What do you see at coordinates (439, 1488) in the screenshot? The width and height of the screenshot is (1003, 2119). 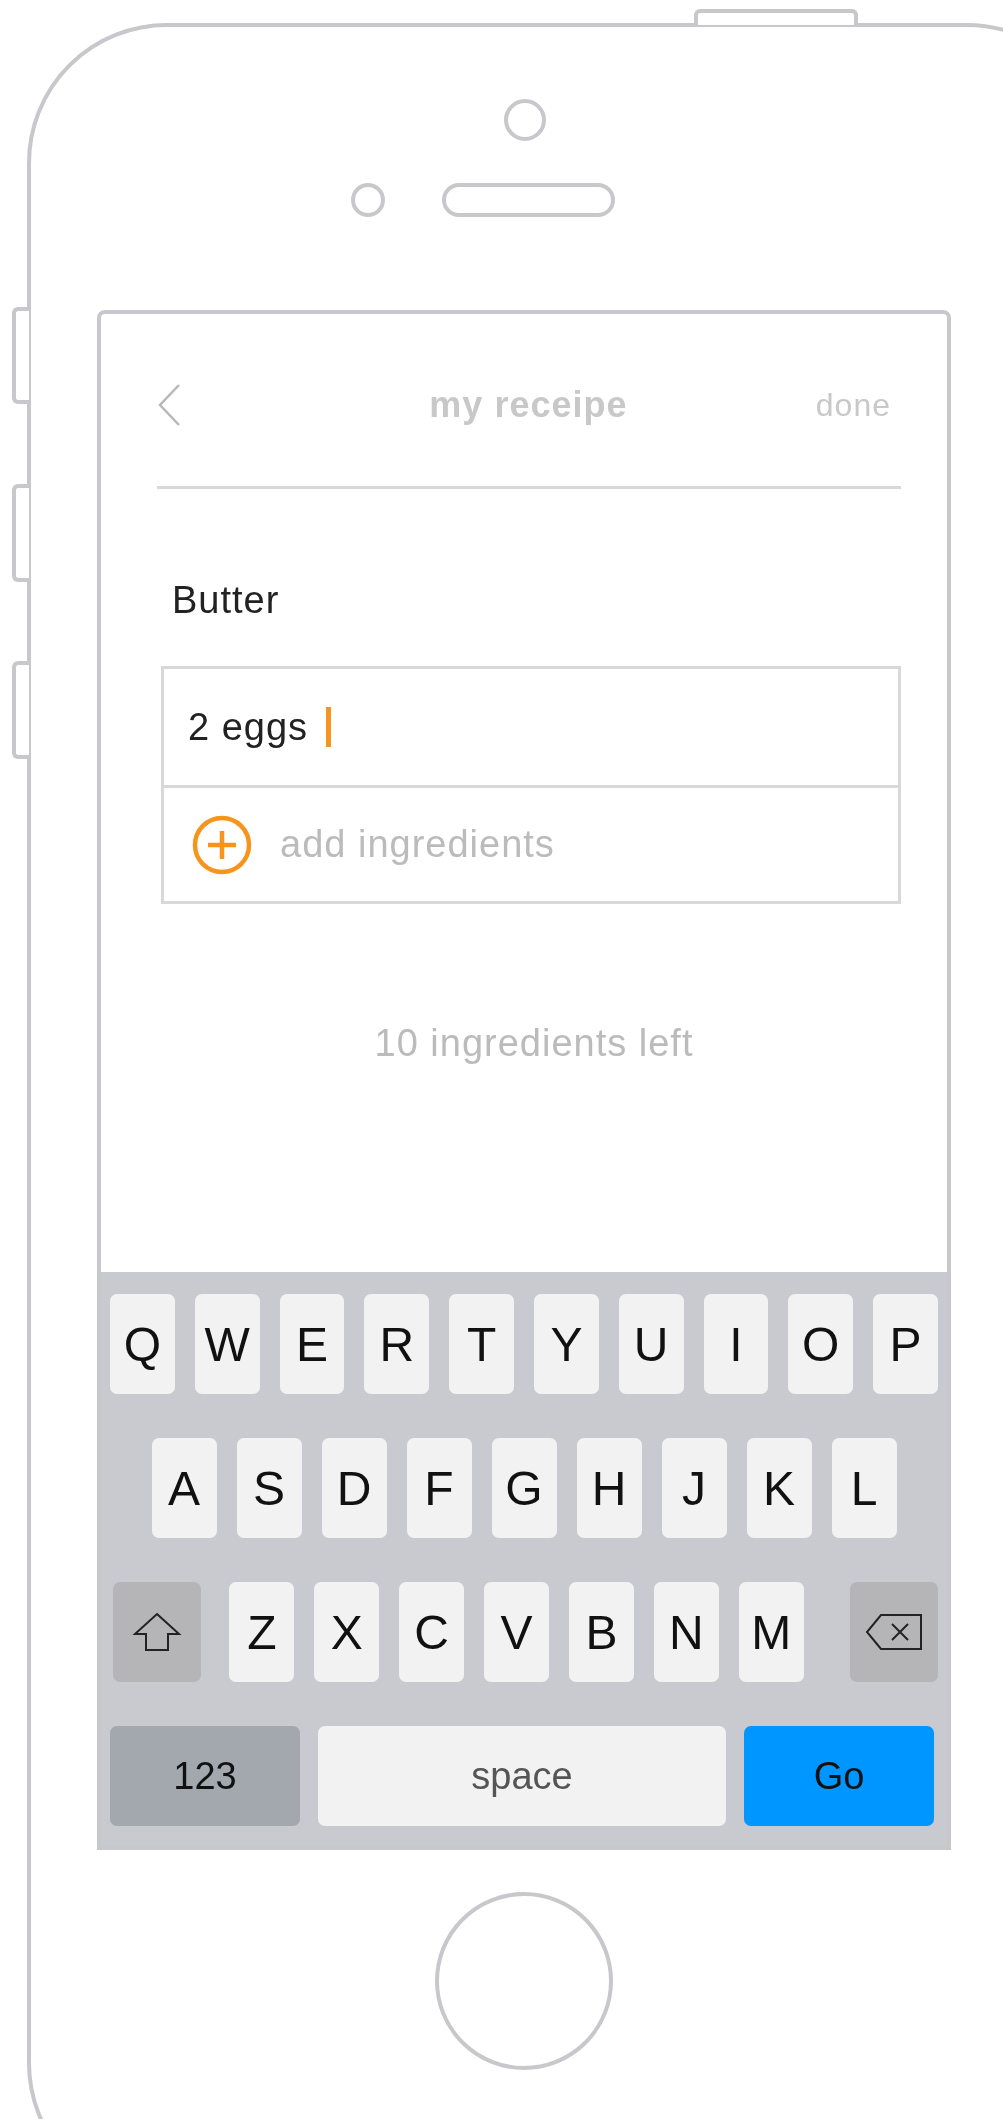 I see `letter-key: F` at bounding box center [439, 1488].